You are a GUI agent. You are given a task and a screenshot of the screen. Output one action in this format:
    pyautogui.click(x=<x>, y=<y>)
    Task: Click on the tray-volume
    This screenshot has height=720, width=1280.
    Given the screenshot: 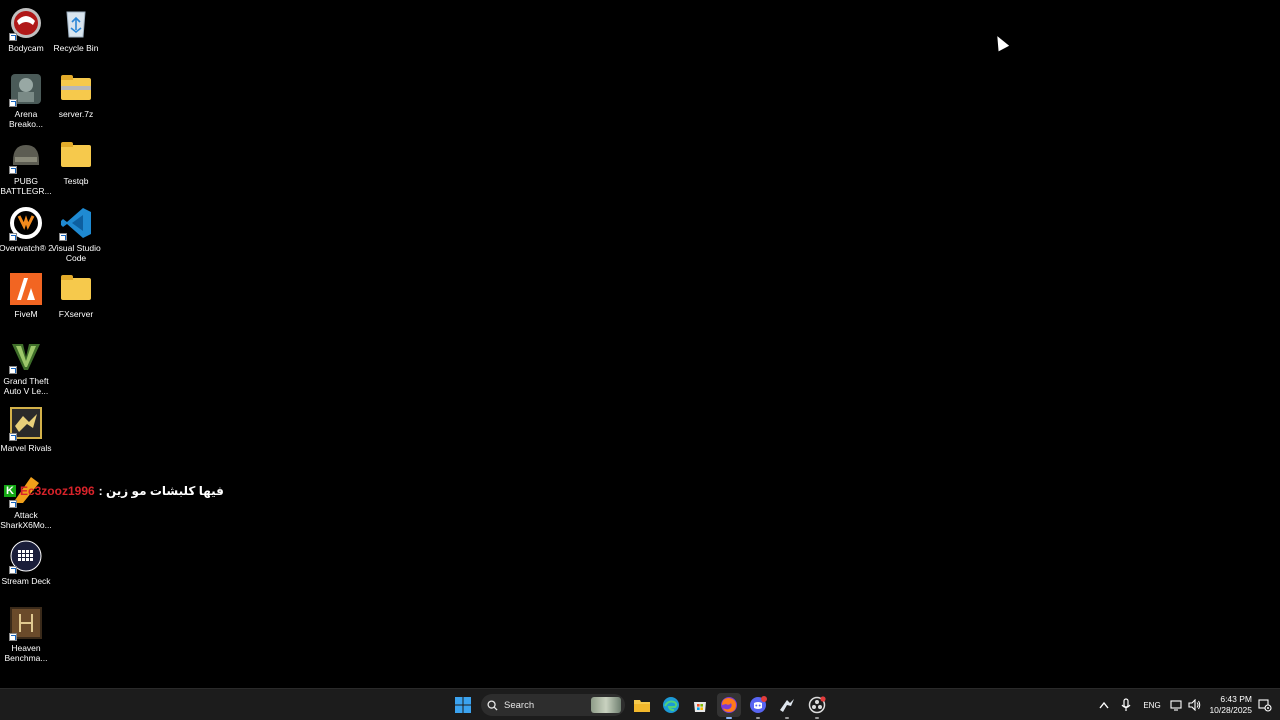 What is the action you would take?
    pyautogui.click(x=1194, y=705)
    